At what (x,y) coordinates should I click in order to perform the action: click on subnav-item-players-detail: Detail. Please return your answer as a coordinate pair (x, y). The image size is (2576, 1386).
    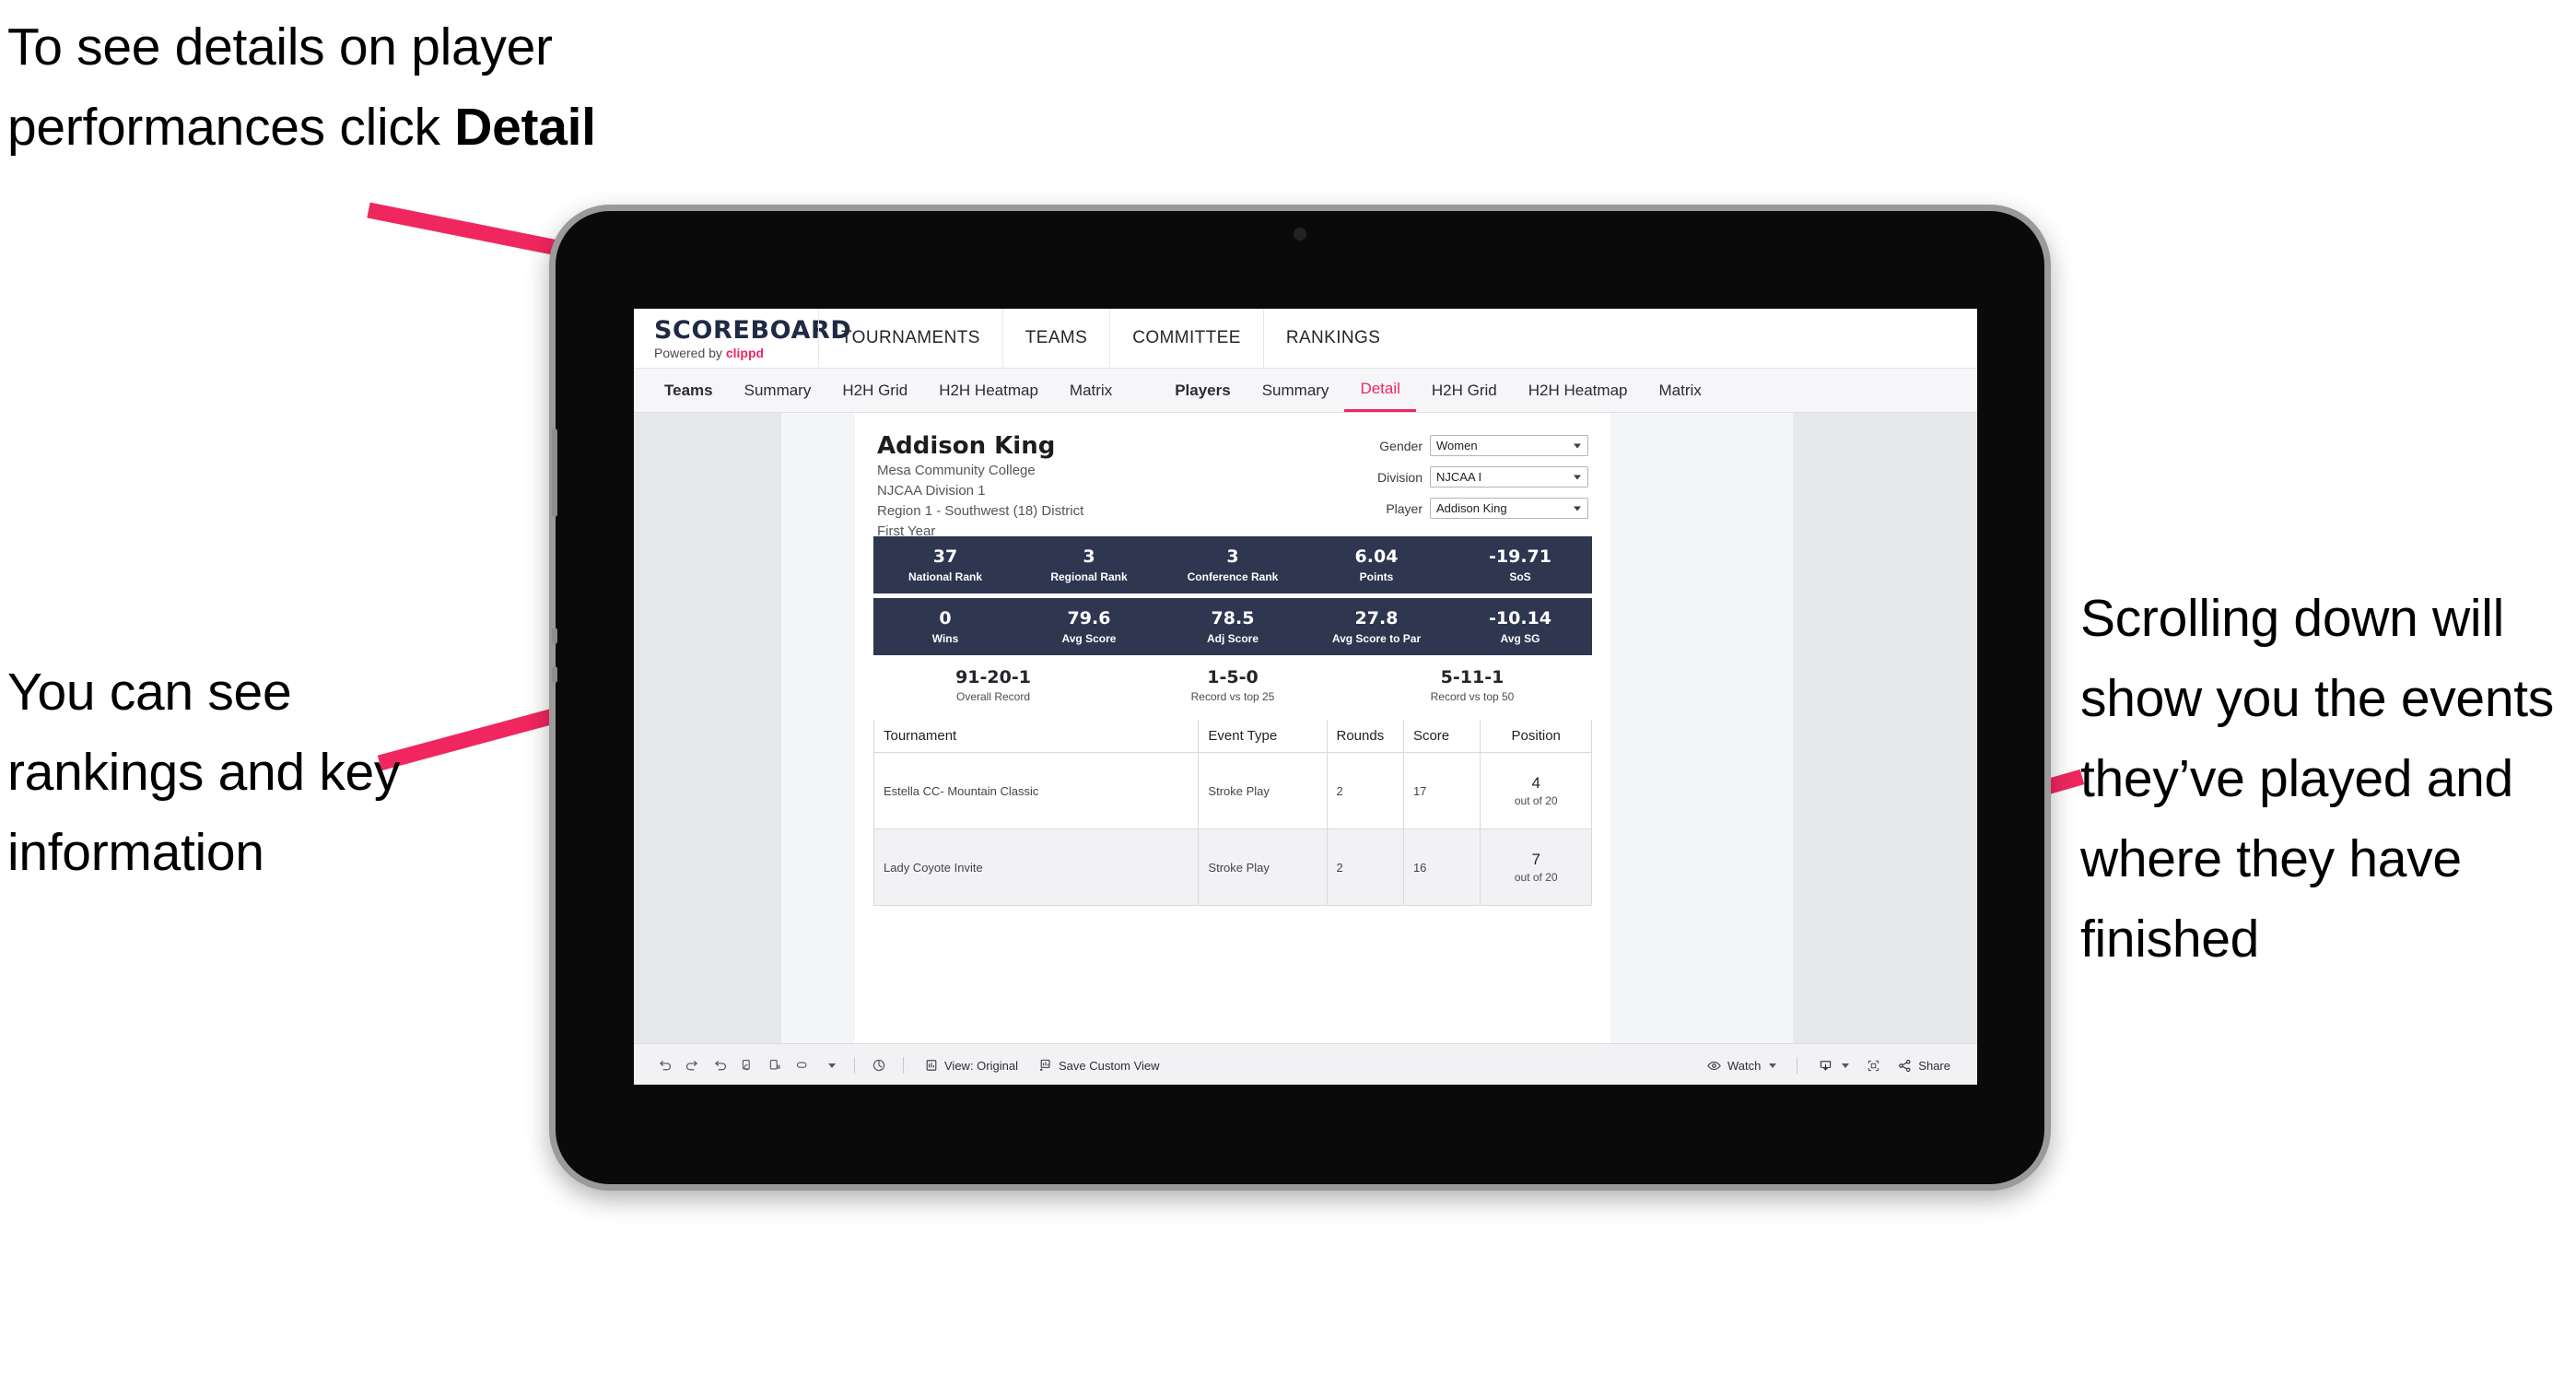
    Looking at the image, I should click on (1380, 390).